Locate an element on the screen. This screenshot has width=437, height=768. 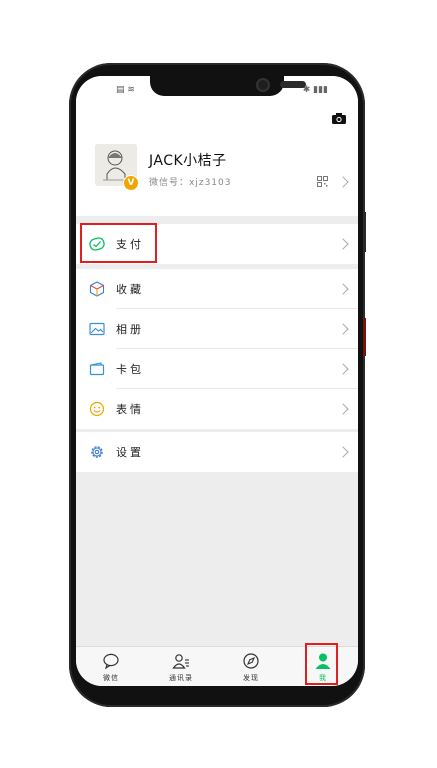
album-icon is located at coordinates (97, 329).